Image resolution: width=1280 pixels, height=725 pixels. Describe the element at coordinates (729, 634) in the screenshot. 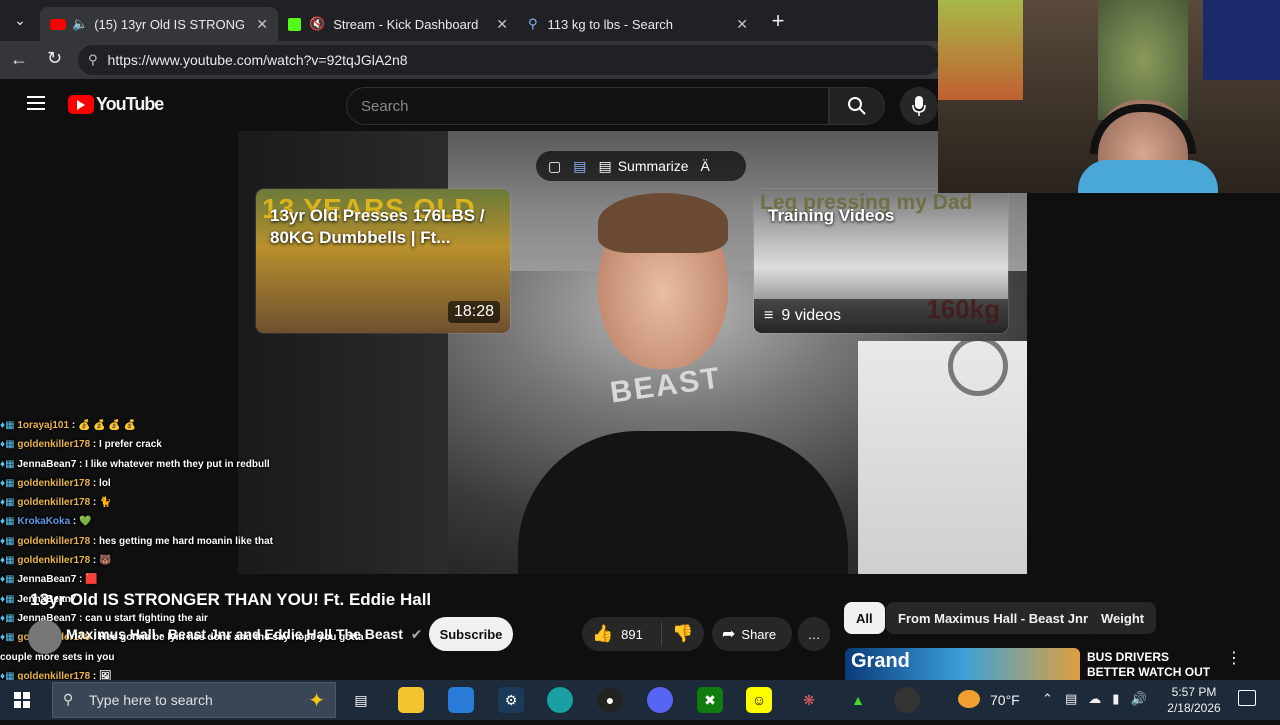

I see `share-icon: ➦` at that location.